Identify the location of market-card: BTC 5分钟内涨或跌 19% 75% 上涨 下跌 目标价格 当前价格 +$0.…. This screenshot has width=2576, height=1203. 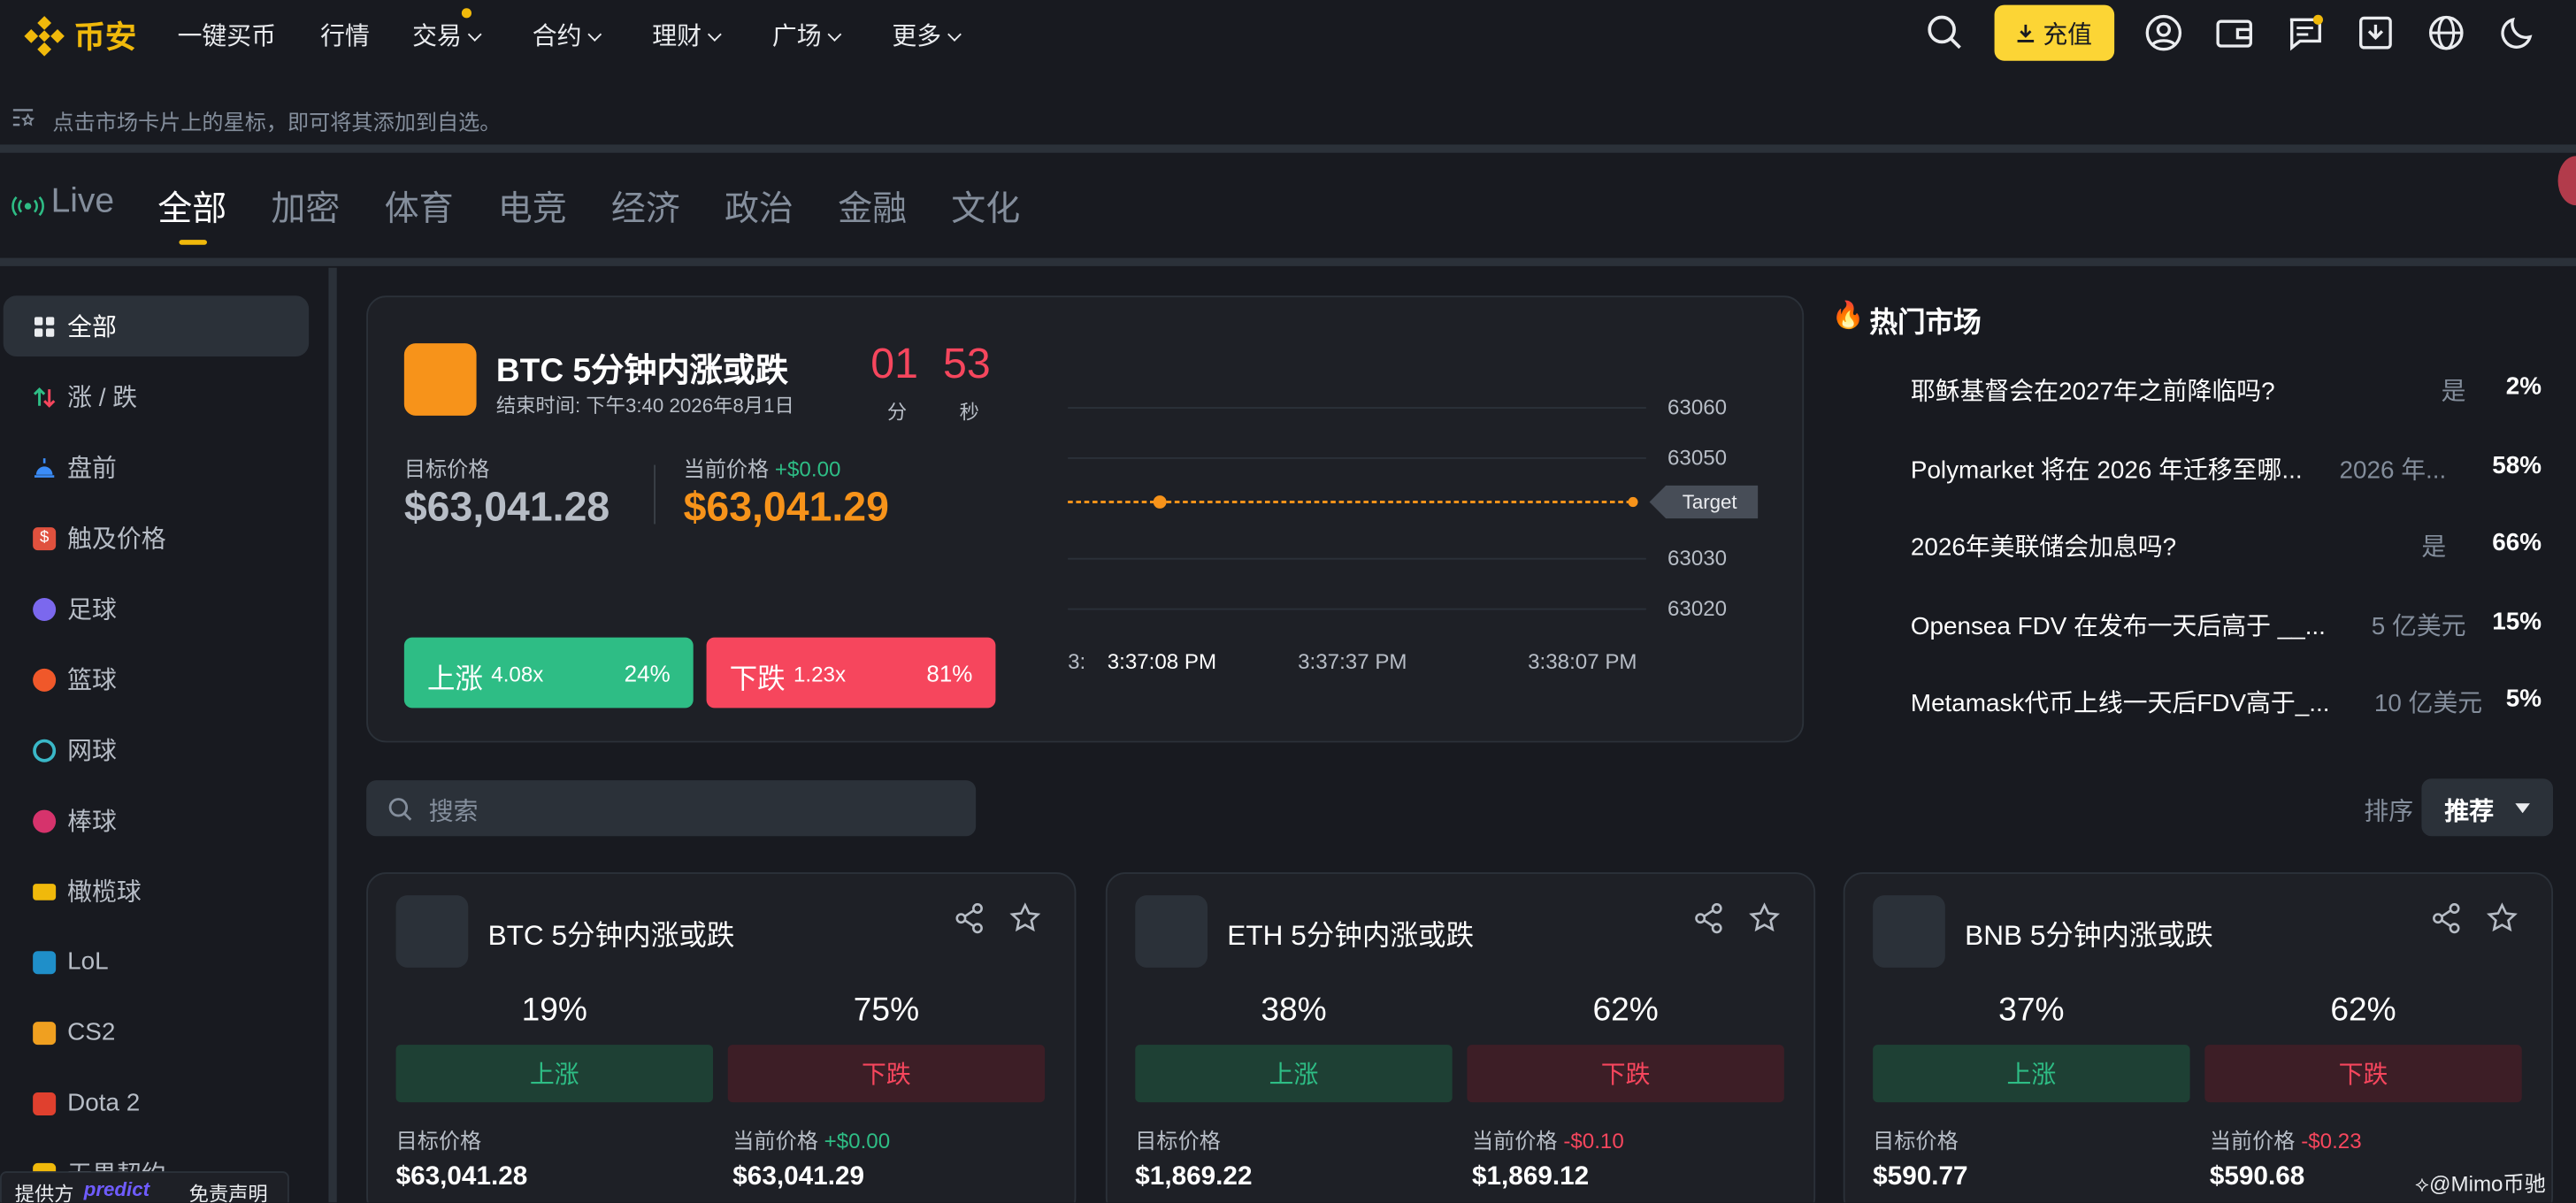
(721, 1037).